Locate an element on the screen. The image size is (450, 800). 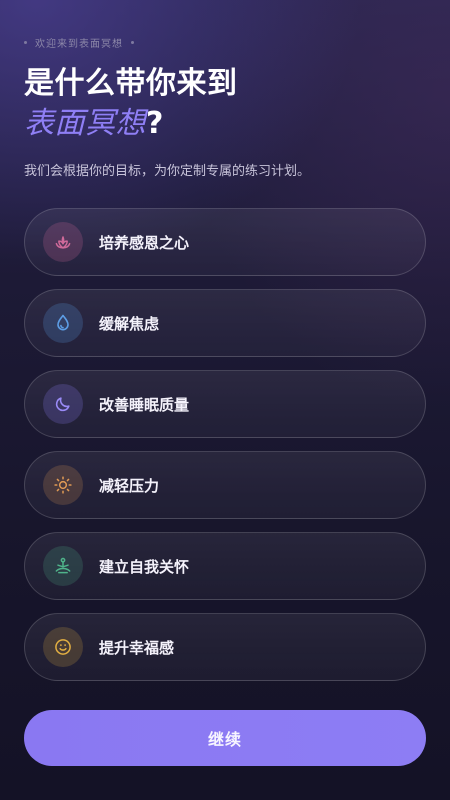
option-label: 建立自我关怀 is located at coordinates (144, 566).